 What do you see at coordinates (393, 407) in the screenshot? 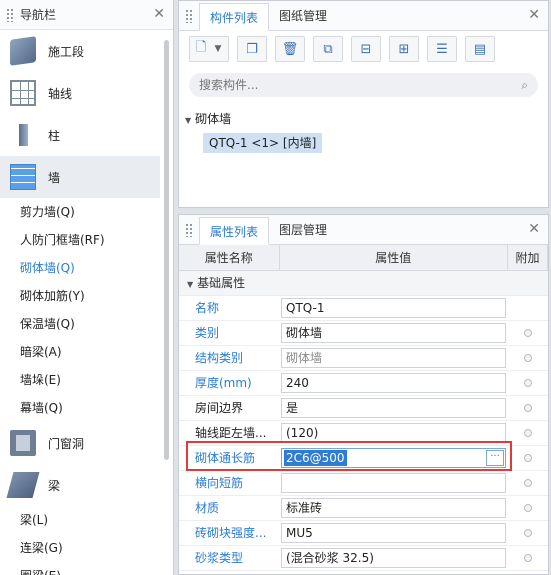
I see `property-value-input: 是` at bounding box center [393, 407].